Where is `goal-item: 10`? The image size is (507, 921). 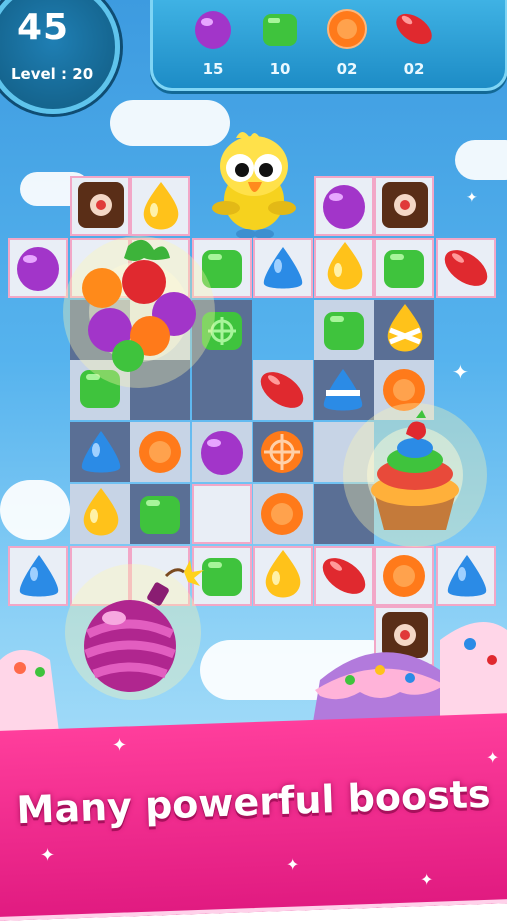 goal-item: 10 is located at coordinates (280, 43).